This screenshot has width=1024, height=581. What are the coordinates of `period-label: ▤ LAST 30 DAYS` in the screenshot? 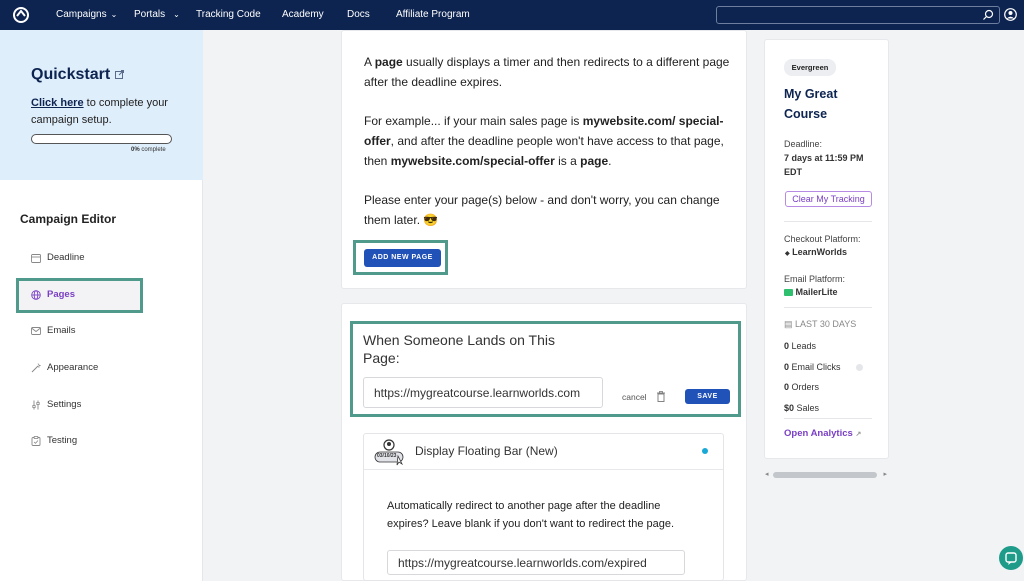 It's located at (820, 324).